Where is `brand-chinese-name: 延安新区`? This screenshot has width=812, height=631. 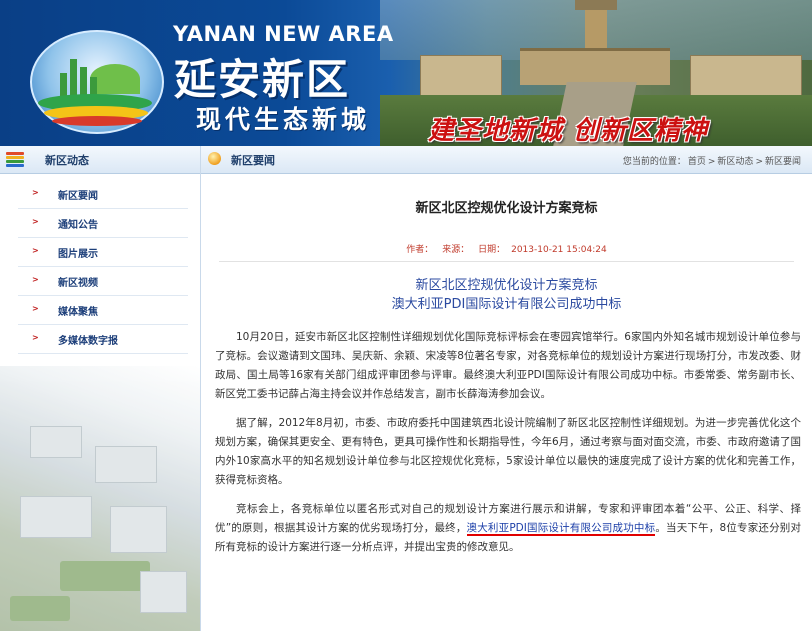 brand-chinese-name: 延安新区 is located at coordinates (262, 79).